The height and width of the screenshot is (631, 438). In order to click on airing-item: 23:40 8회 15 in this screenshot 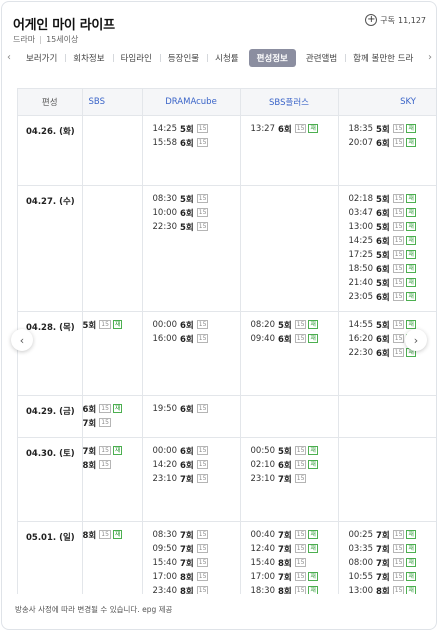, I will do `click(196, 589)`.